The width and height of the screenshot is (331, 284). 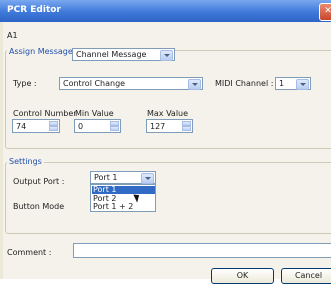 I want to click on option-port-1-plus-2: Port 1 + 2, so click(x=123, y=207).